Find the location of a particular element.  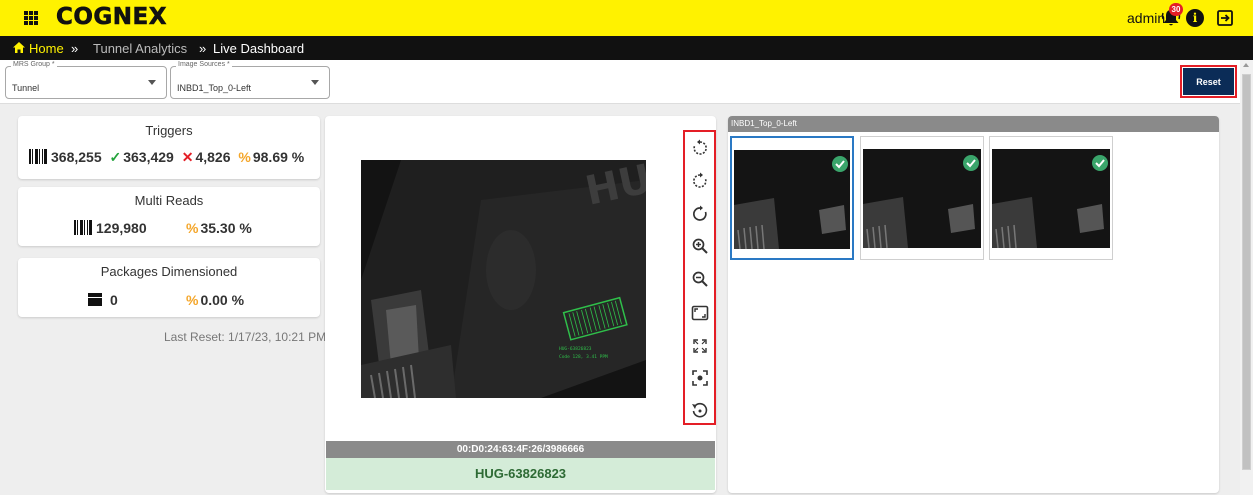

home-icon is located at coordinates (19, 47).